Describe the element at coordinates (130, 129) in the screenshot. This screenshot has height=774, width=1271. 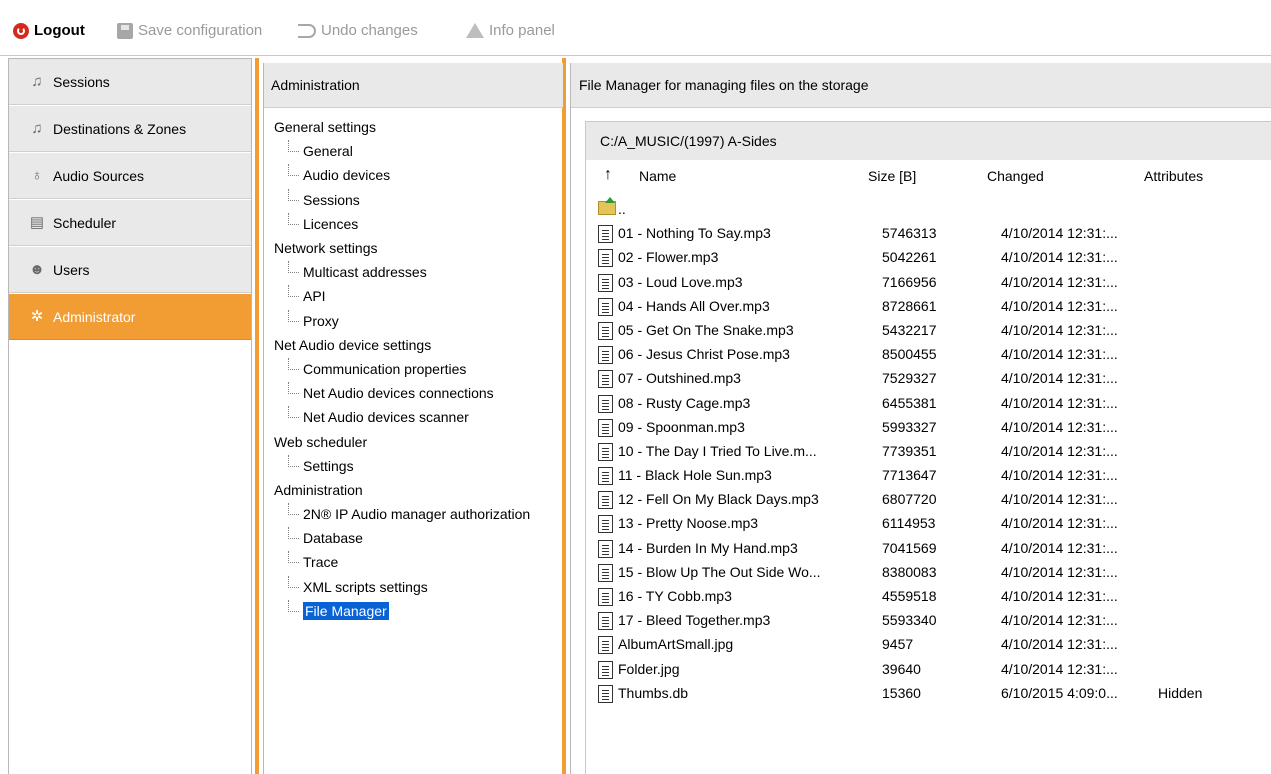
I see `nav-item-destinations-zones: ♫ Destinations & Zones` at that location.